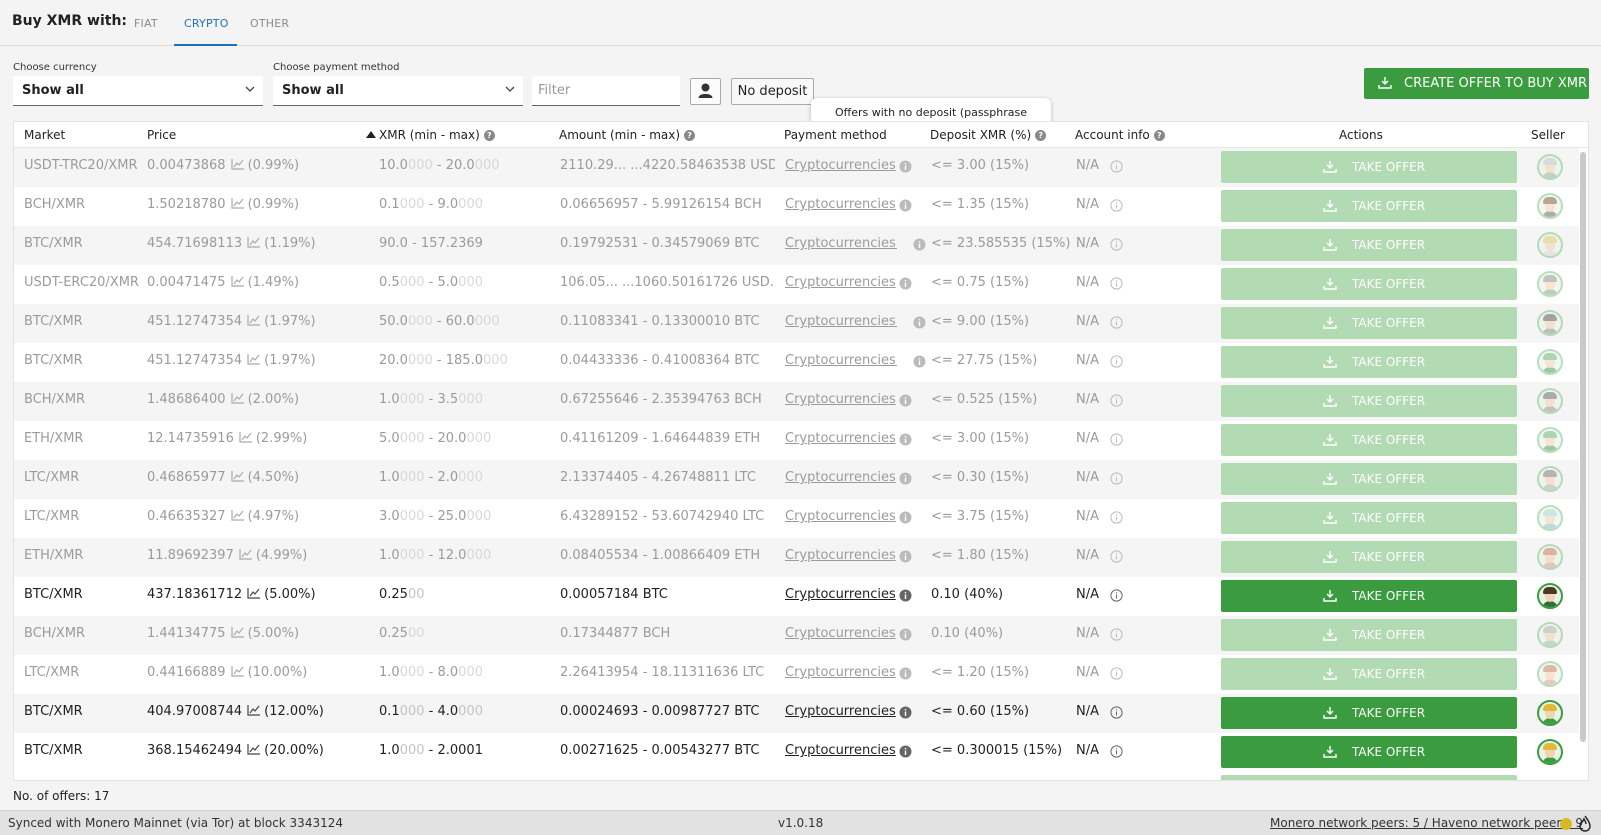  What do you see at coordinates (772, 91) in the screenshot?
I see `no-deposit-button: No deposit` at bounding box center [772, 91].